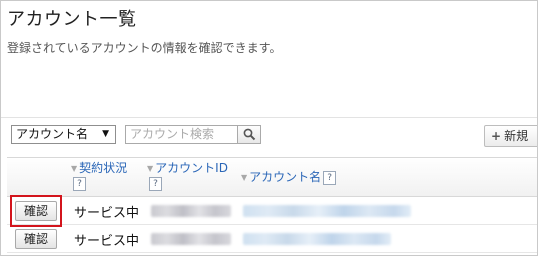 The image size is (538, 256). I want to click on search-input: アカウント検索, so click(181, 134).